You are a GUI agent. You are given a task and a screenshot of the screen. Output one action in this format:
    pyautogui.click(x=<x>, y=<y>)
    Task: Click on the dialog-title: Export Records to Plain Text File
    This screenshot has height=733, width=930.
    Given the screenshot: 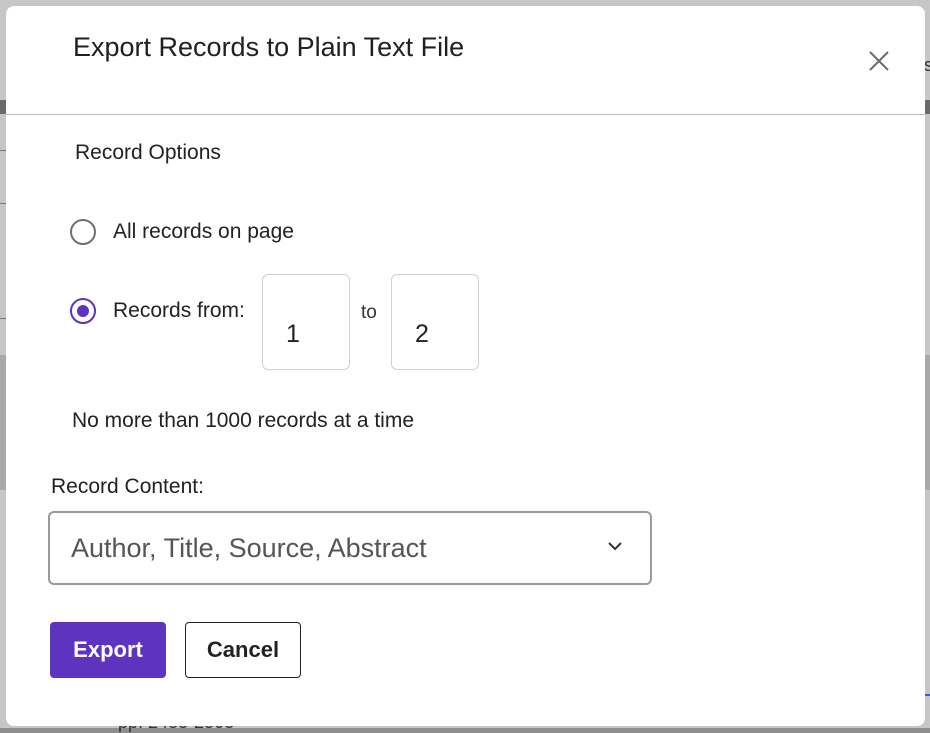 What is the action you would take?
    pyautogui.click(x=269, y=47)
    